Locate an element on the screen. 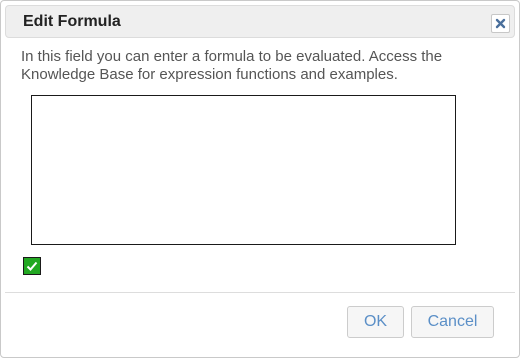 The width and height of the screenshot is (520, 358). ok-button: OK is located at coordinates (375, 322).